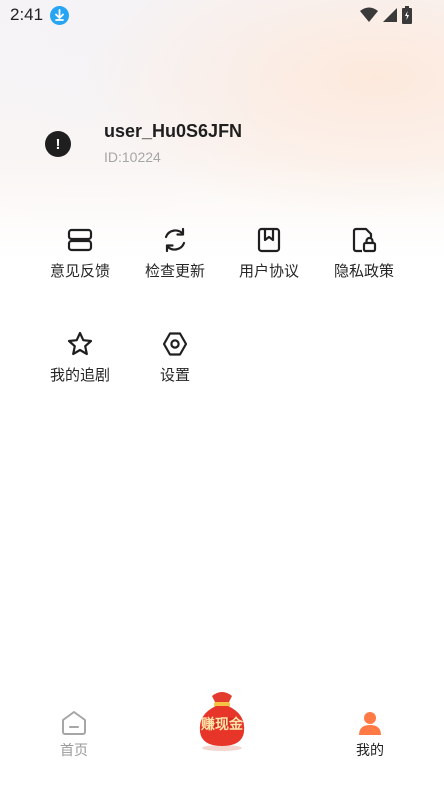  I want to click on home-icon, so click(74, 723).